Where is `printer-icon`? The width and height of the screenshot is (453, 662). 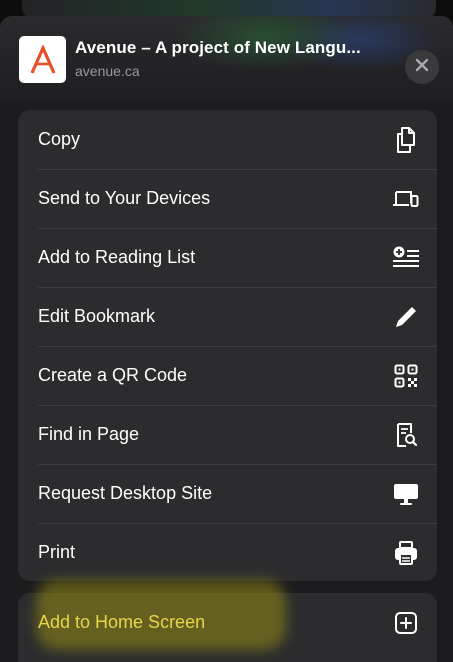 printer-icon is located at coordinates (406, 553).